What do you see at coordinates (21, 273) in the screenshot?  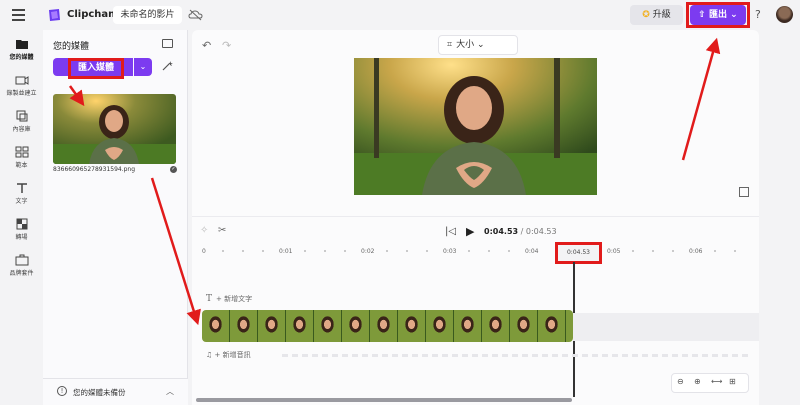 I see `nav-label: 品牌套件` at bounding box center [21, 273].